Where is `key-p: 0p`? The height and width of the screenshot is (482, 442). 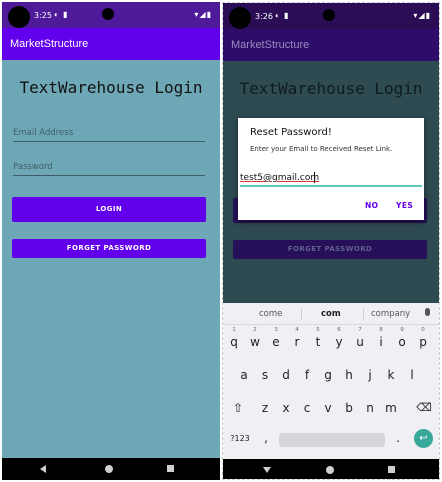
key-p: 0p is located at coordinates (423, 338).